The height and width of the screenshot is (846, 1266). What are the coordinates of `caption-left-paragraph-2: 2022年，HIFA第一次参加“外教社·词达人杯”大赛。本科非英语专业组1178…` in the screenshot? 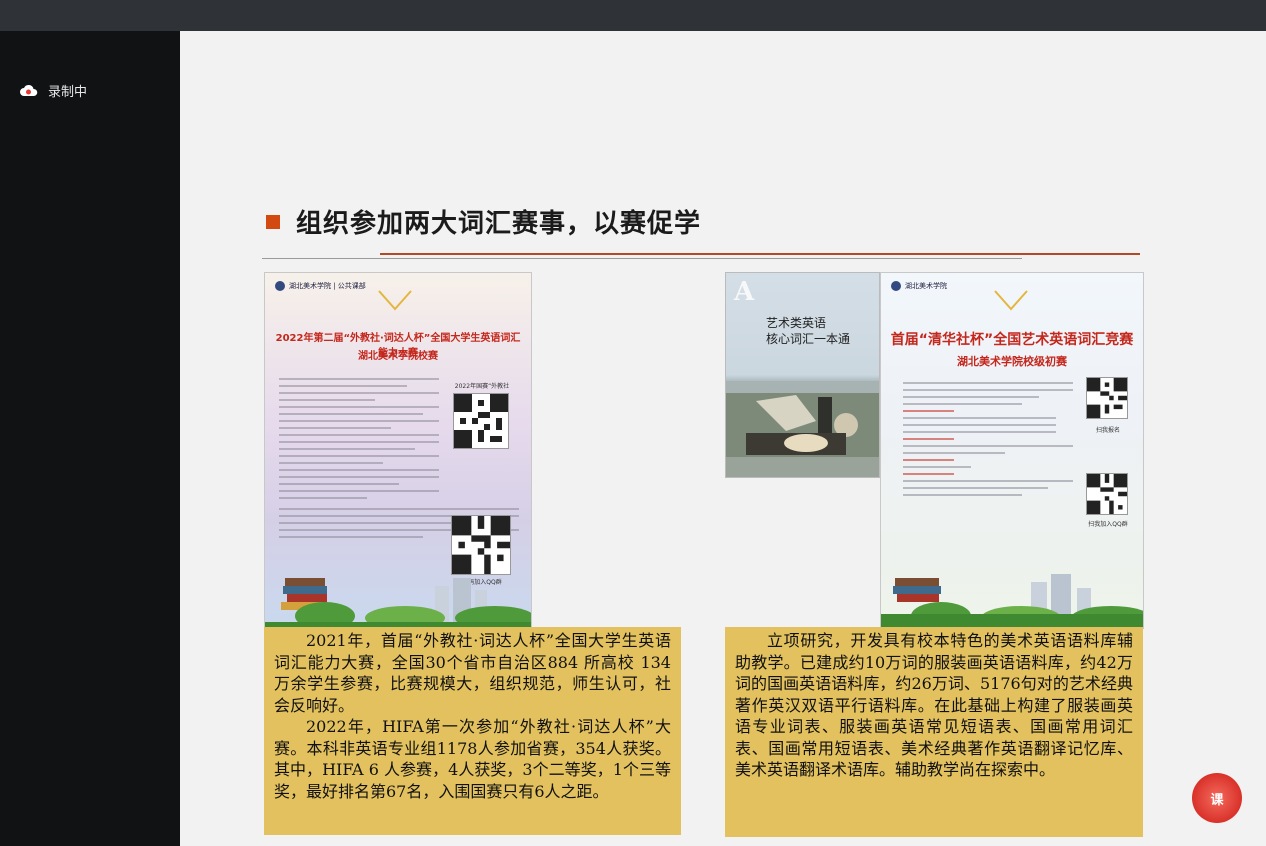 It's located at (472, 759).